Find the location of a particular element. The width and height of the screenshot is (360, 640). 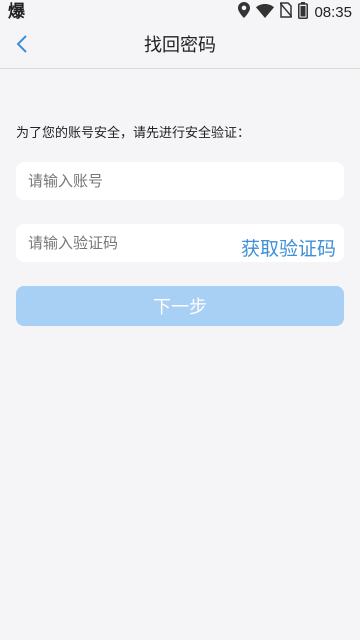

security-hint: 为了您的账号安全，请先进行安全验证： is located at coordinates (133, 133).